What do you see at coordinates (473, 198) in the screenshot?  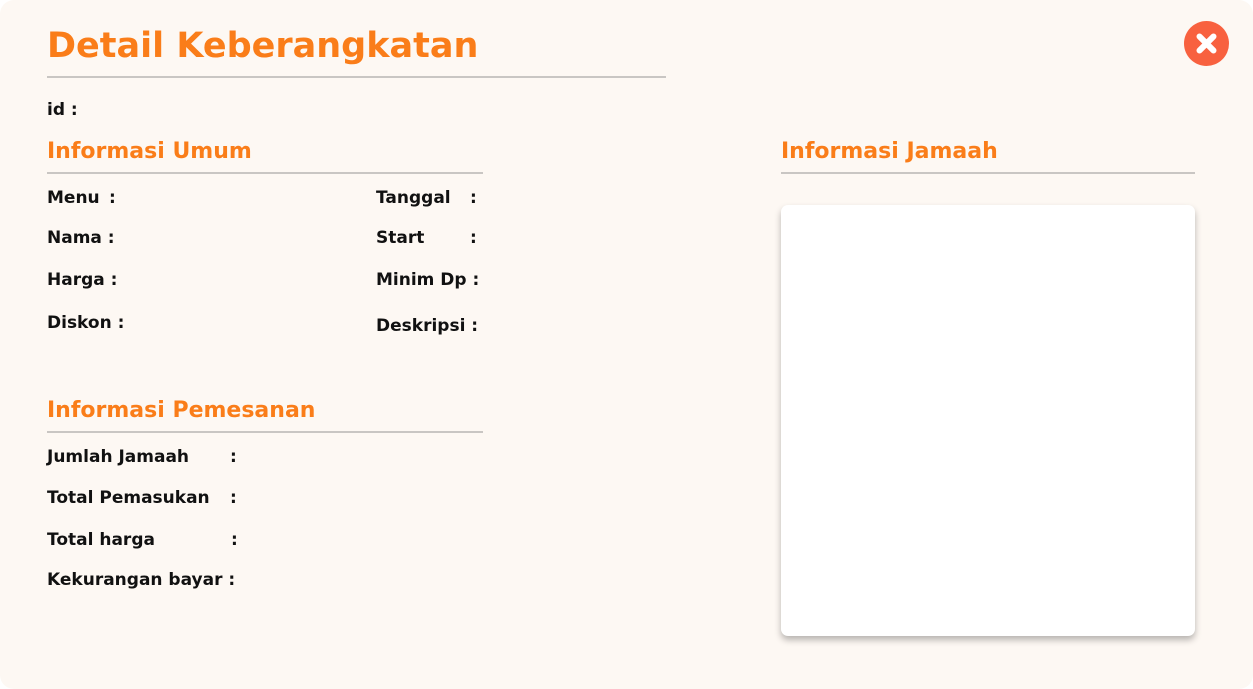 I see `tanggal-colon: :` at bounding box center [473, 198].